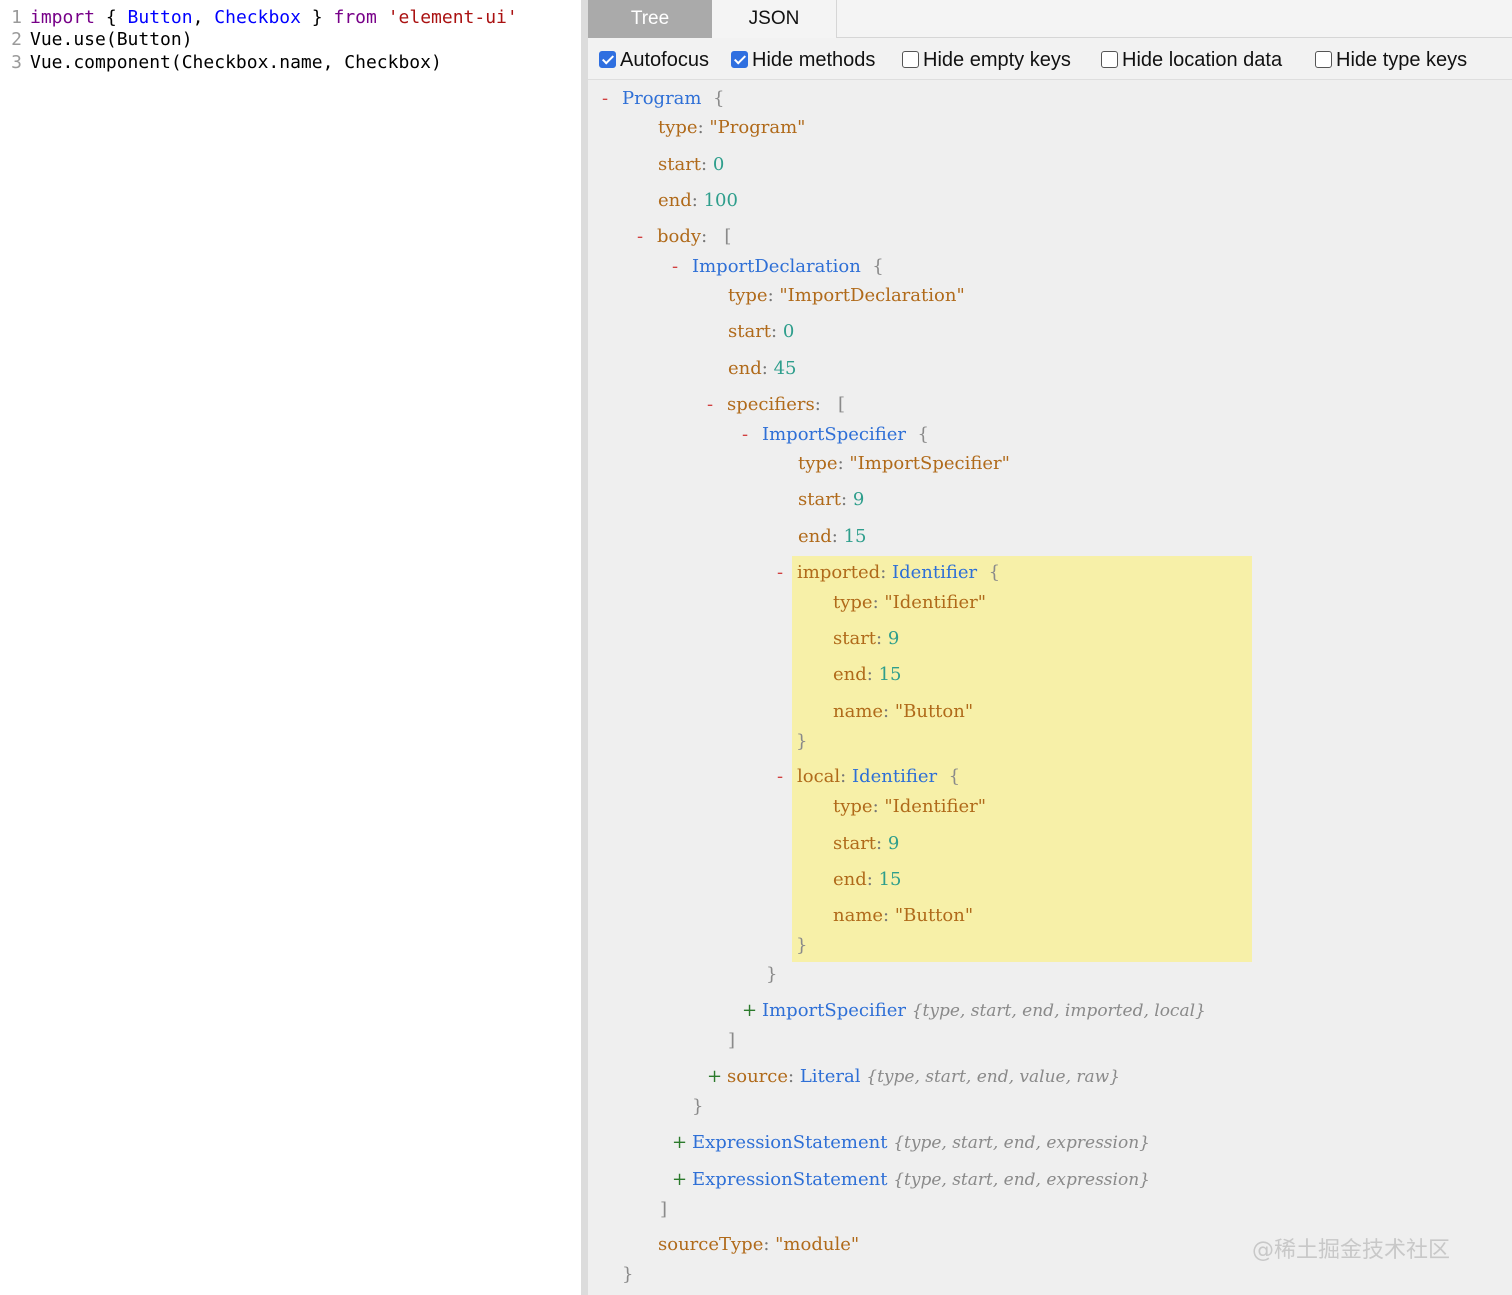  I want to click on option-hide-location-data: Hide location data, so click(1191, 60).